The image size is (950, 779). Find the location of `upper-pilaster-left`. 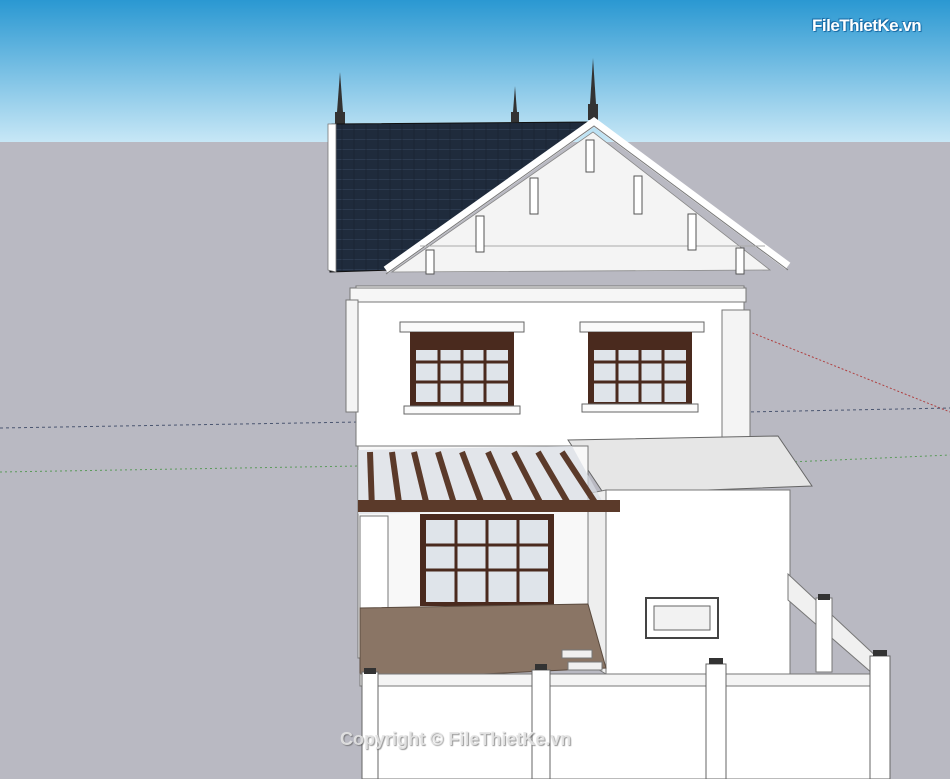

upper-pilaster-left is located at coordinates (352, 356).